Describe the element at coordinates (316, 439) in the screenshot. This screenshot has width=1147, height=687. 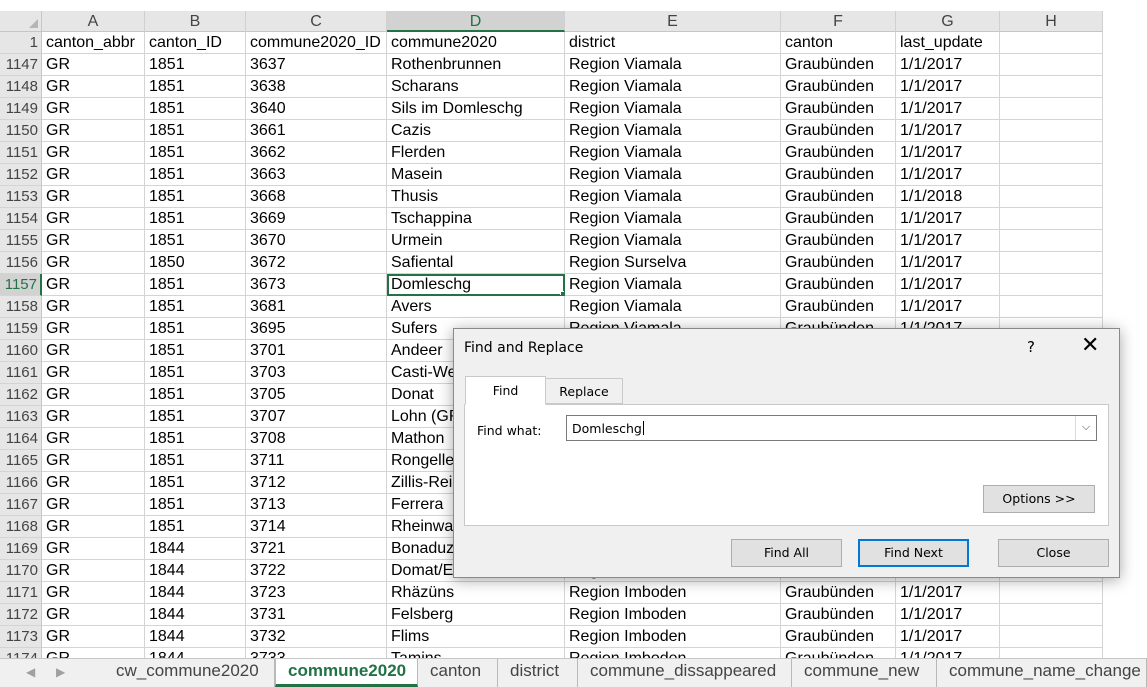
I see `grid-cell: 3708` at that location.